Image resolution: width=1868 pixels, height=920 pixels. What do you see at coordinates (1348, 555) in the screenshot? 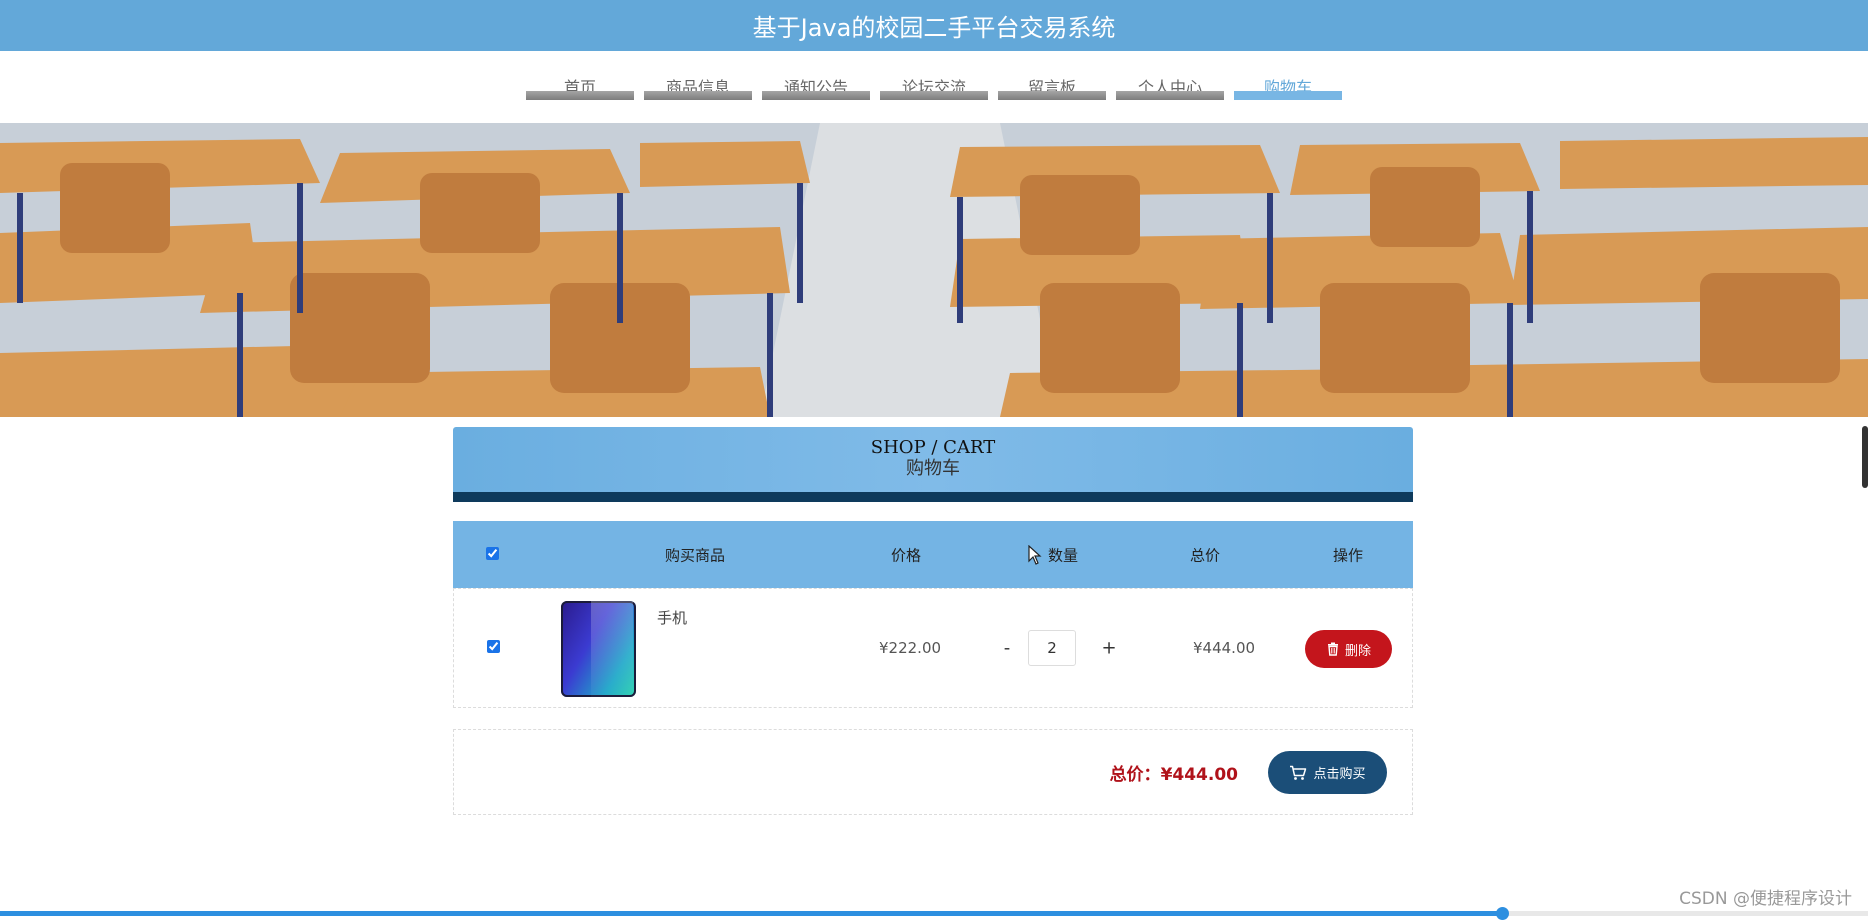
I see `col-header-actions: 操作` at bounding box center [1348, 555].